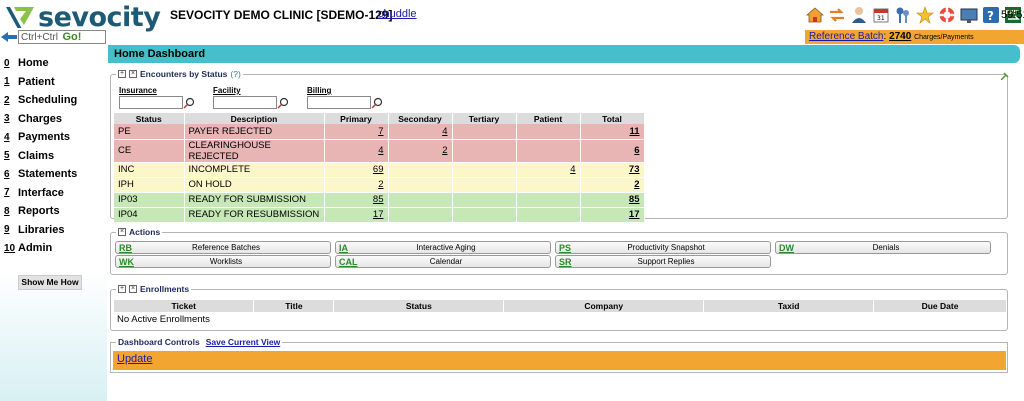  What do you see at coordinates (226, 261) in the screenshot?
I see `action-label: Worklists` at bounding box center [226, 261].